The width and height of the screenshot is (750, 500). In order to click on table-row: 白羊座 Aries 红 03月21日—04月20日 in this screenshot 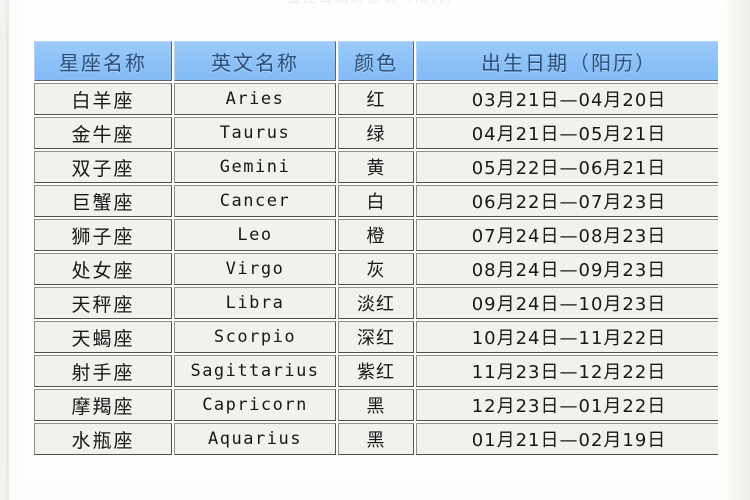, I will do `click(376, 99)`.